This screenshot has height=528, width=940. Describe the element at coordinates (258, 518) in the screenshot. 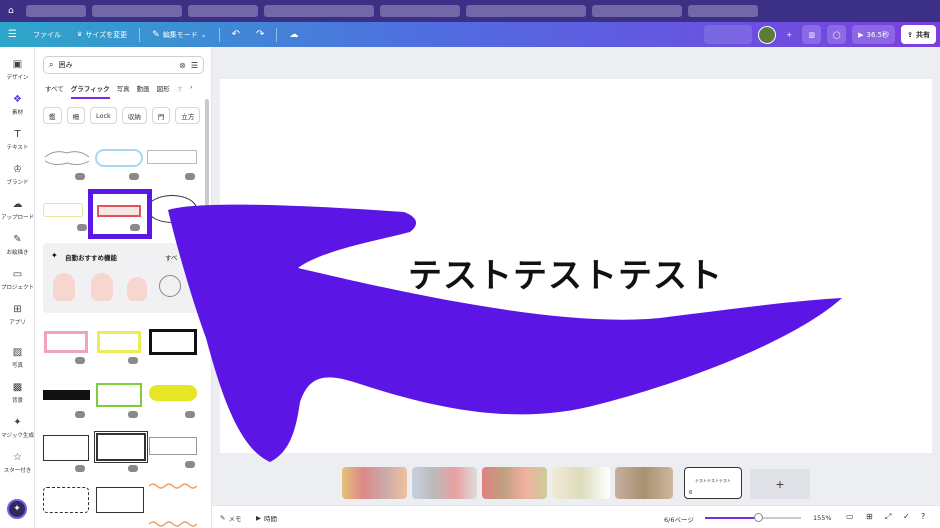

I see `timer-icon: ▶` at that location.